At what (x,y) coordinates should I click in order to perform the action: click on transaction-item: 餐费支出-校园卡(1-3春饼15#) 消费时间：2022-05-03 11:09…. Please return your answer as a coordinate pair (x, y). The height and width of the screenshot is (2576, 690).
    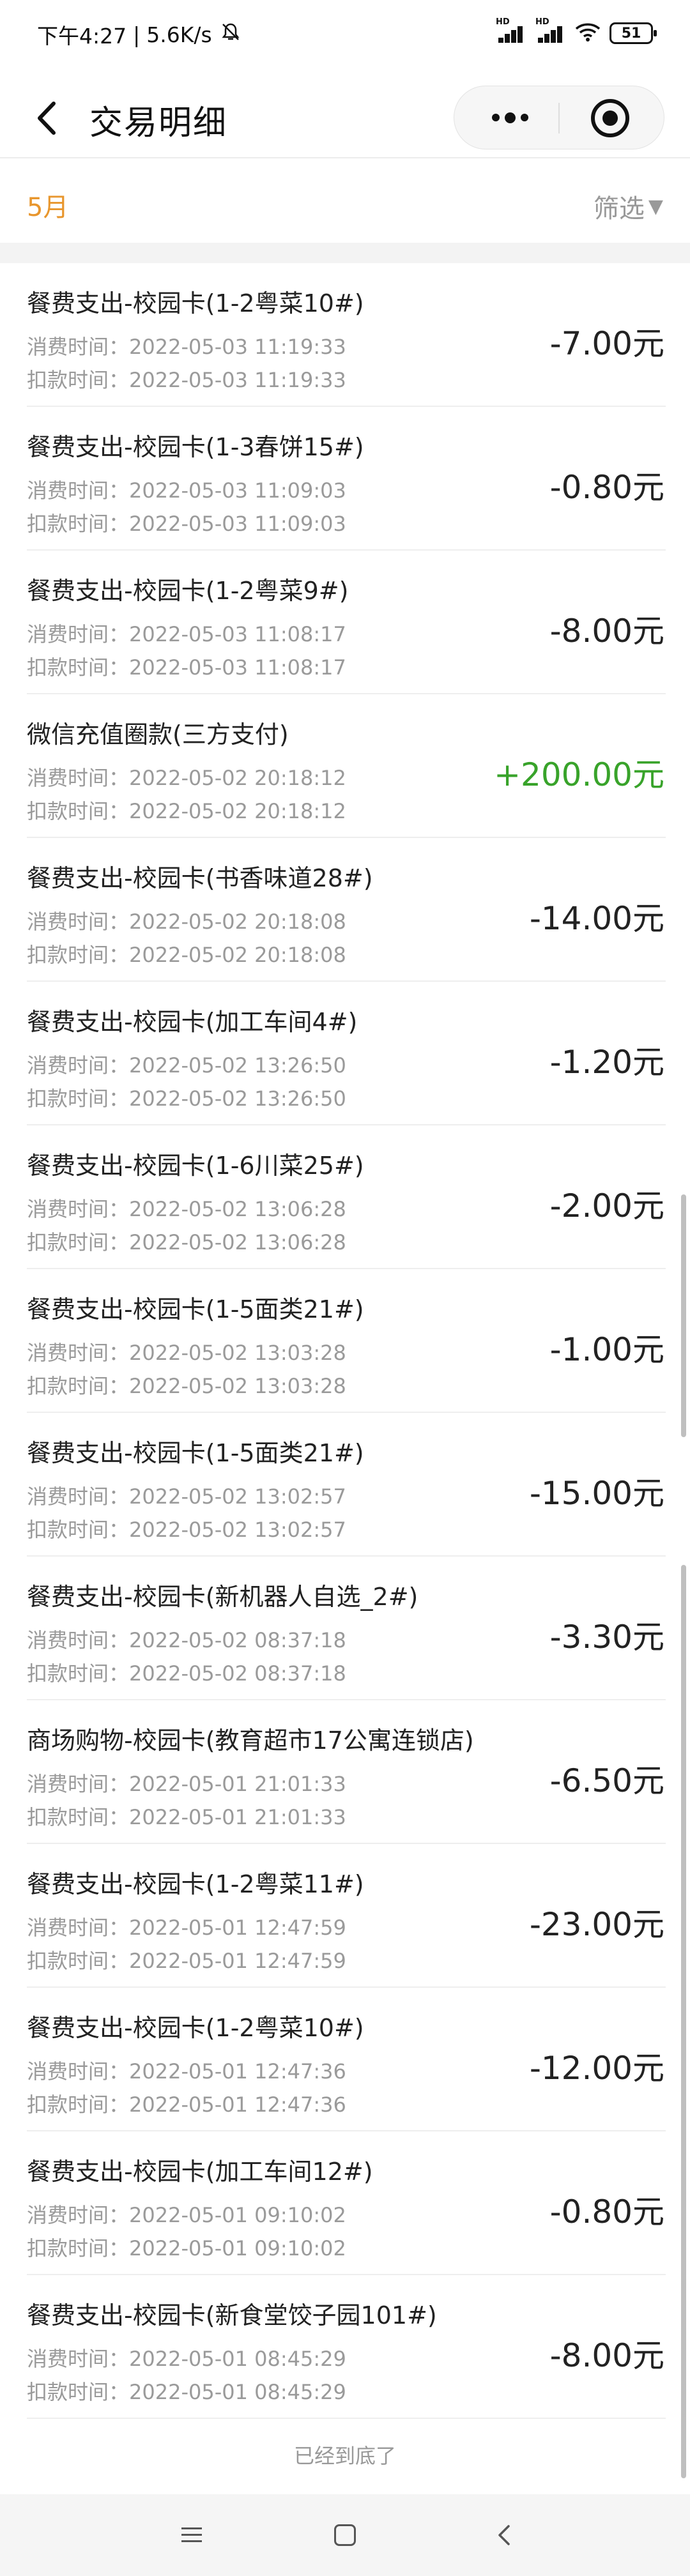
    Looking at the image, I should click on (346, 479).